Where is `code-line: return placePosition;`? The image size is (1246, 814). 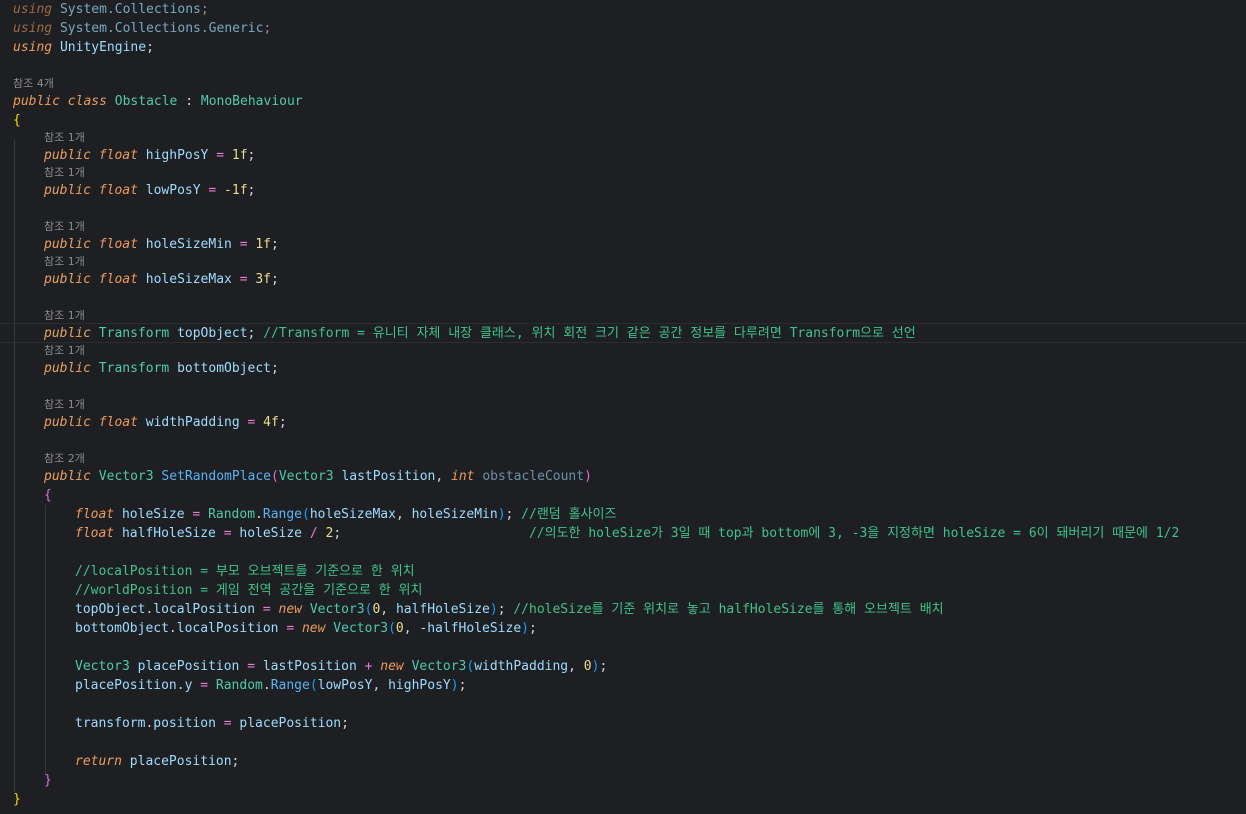 code-line: return placePosition; is located at coordinates (157, 761).